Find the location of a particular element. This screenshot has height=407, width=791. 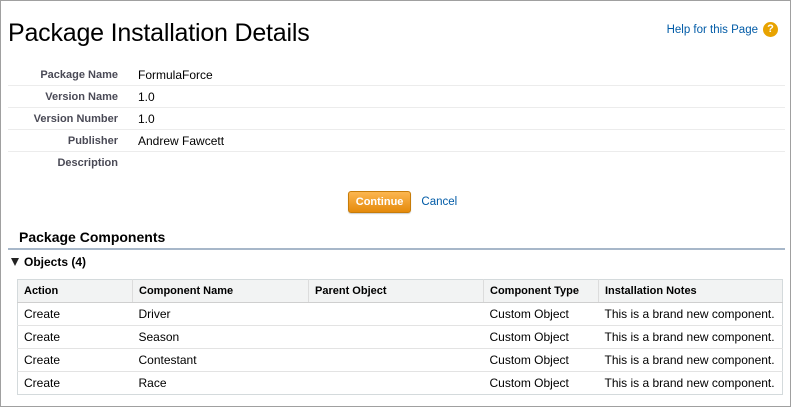

section-title: Package Components is located at coordinates (92, 237).